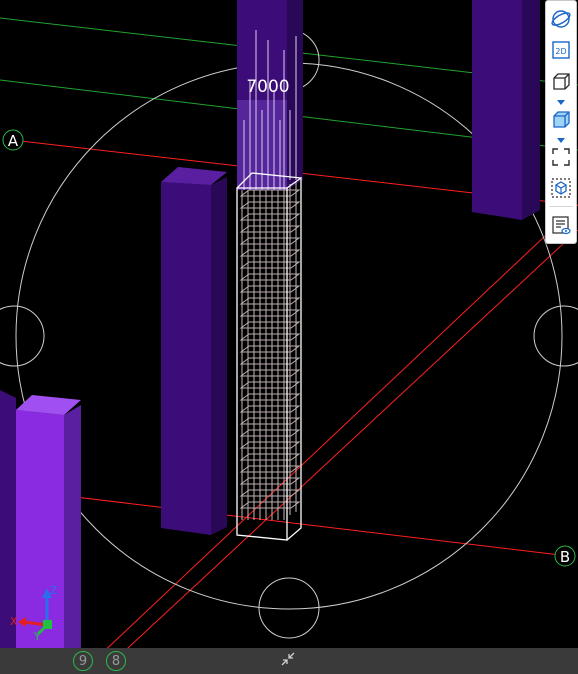  I want to click on gizmo-z-label: Z, so click(54, 590).